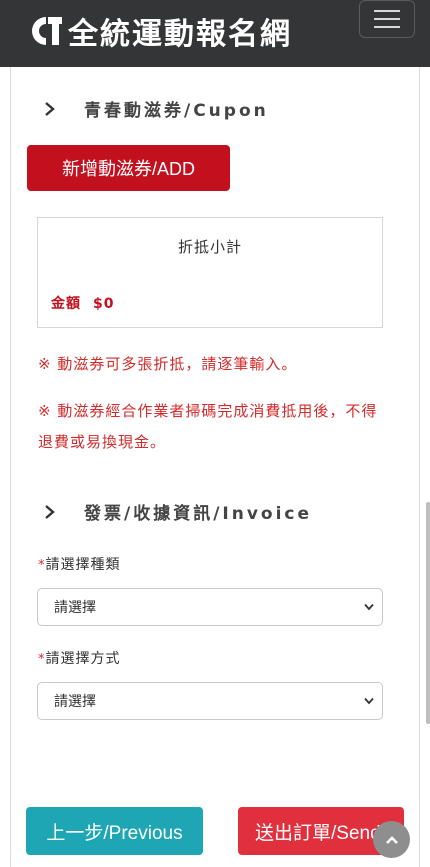 Image resolution: width=430 pixels, height=867 pixels. What do you see at coordinates (210, 272) in the screenshot?
I see `coupon-subtotal-box: 折抵小計 金額 $0` at bounding box center [210, 272].